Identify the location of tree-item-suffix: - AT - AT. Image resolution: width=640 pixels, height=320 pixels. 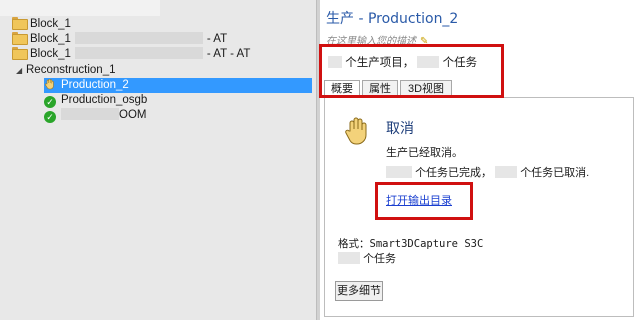
(228, 54).